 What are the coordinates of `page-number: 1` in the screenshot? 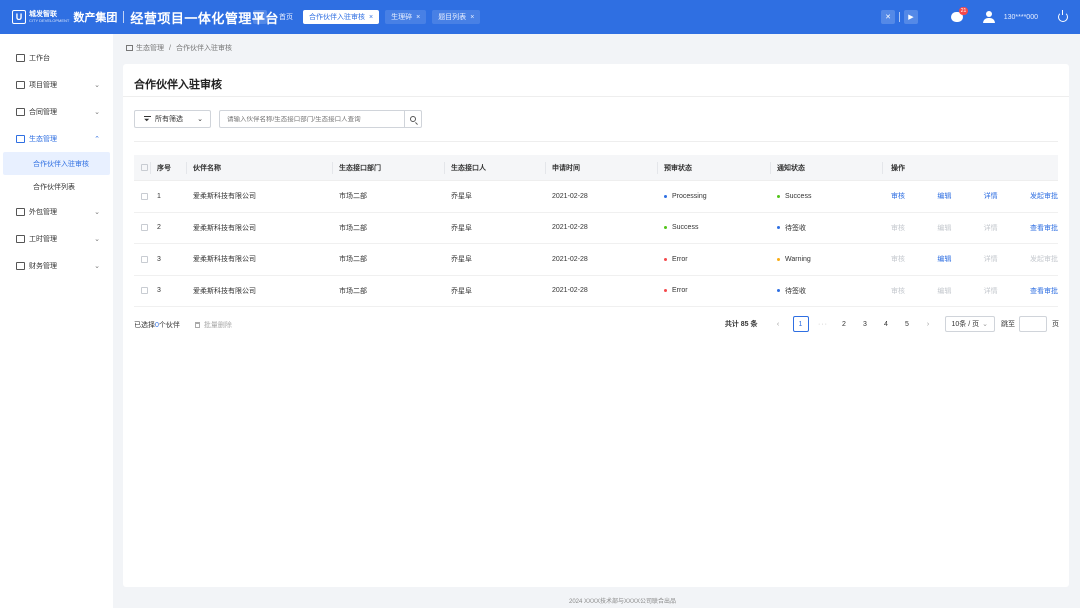 It's located at (800, 324).